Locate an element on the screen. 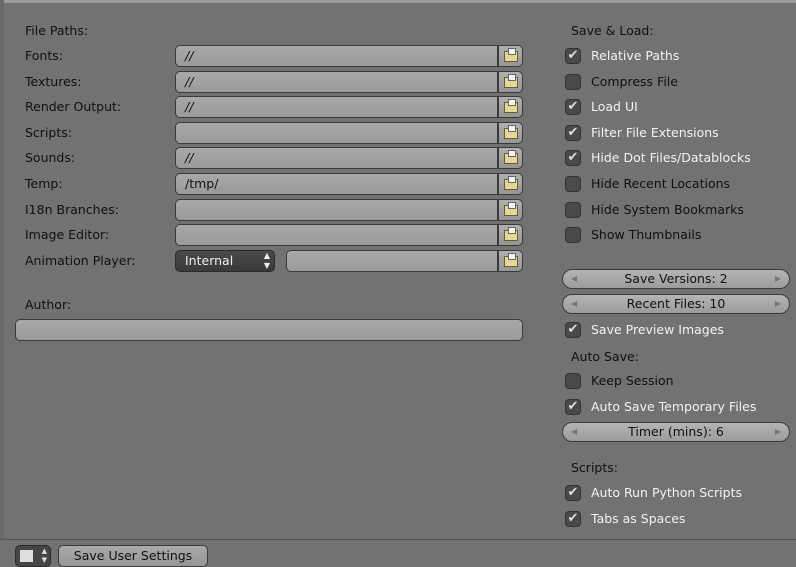  checkbox-label: Auto Run Python Scripts is located at coordinates (666, 493).